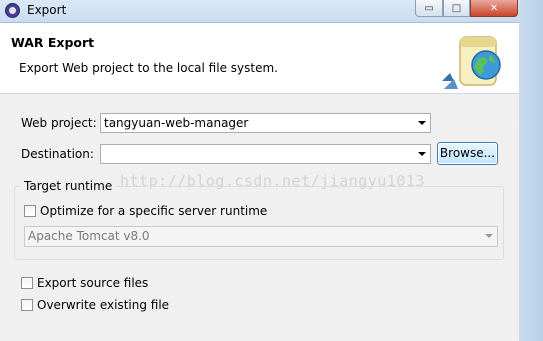 Image resolution: width=543 pixels, height=341 pixels. Describe the element at coordinates (47, 10) in the screenshot. I see `window-title: Export` at that location.